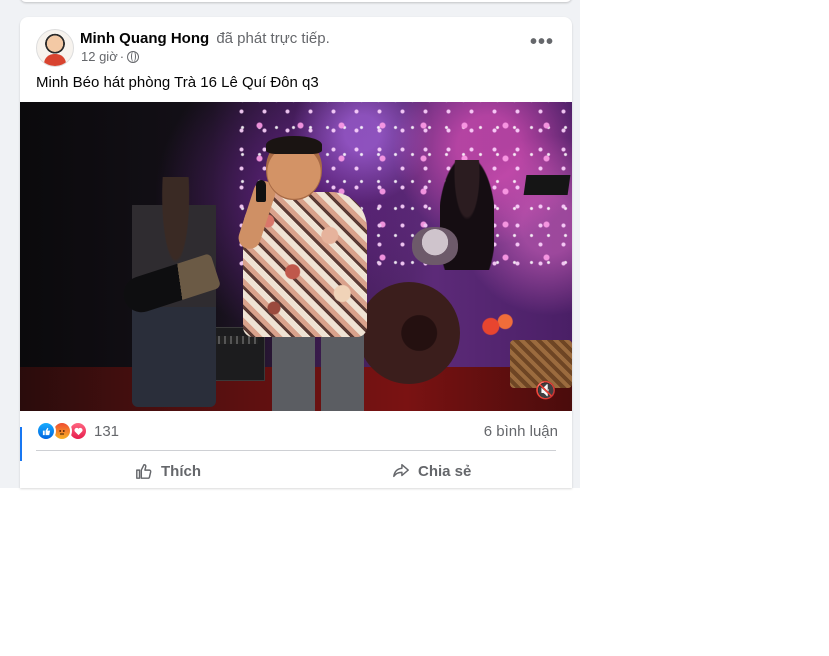  I want to click on reaction-summary: 131, so click(77, 431).